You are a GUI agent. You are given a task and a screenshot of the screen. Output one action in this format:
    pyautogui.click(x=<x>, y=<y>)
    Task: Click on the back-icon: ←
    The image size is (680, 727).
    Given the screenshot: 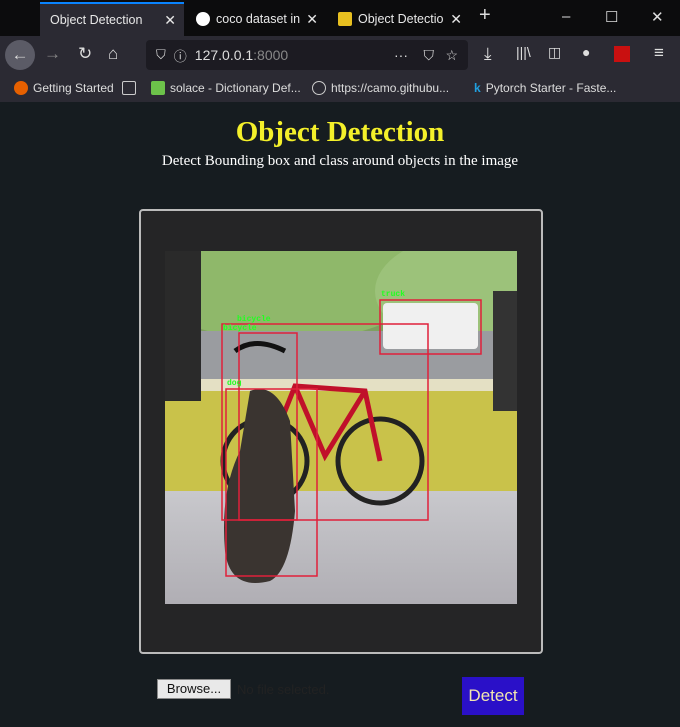 What is the action you would take?
    pyautogui.click(x=20, y=55)
    